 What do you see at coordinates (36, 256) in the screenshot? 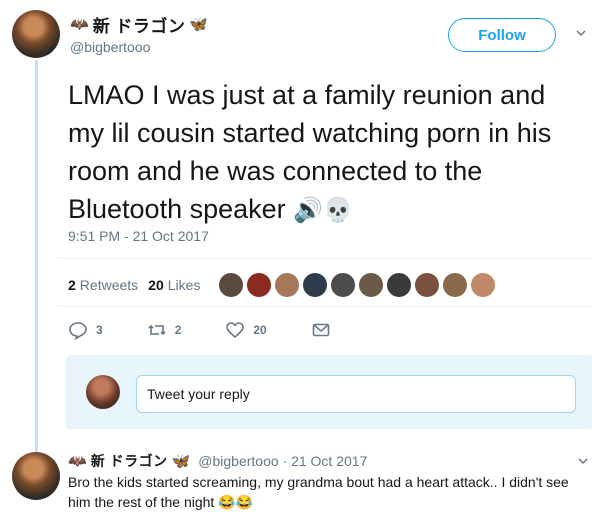
I see `thread-connector-line` at bounding box center [36, 256].